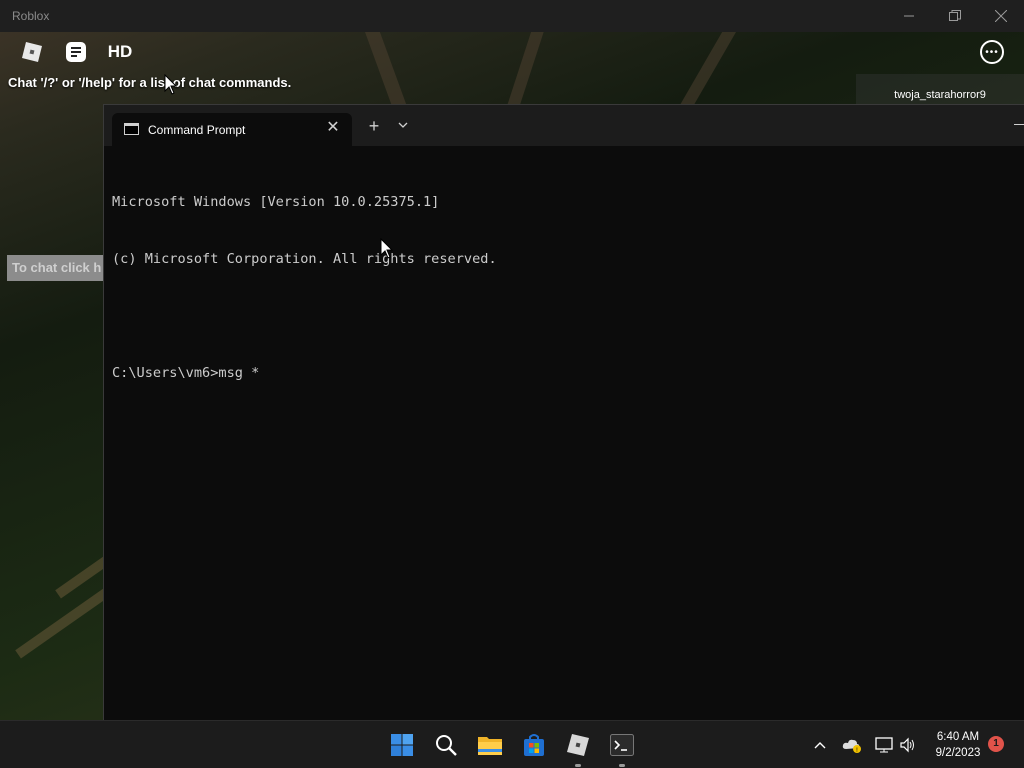 This screenshot has height=768, width=1024. Describe the element at coordinates (512, 744) in the screenshot. I see `taskbar: ! 6:40 AM 9/2/2023` at that location.